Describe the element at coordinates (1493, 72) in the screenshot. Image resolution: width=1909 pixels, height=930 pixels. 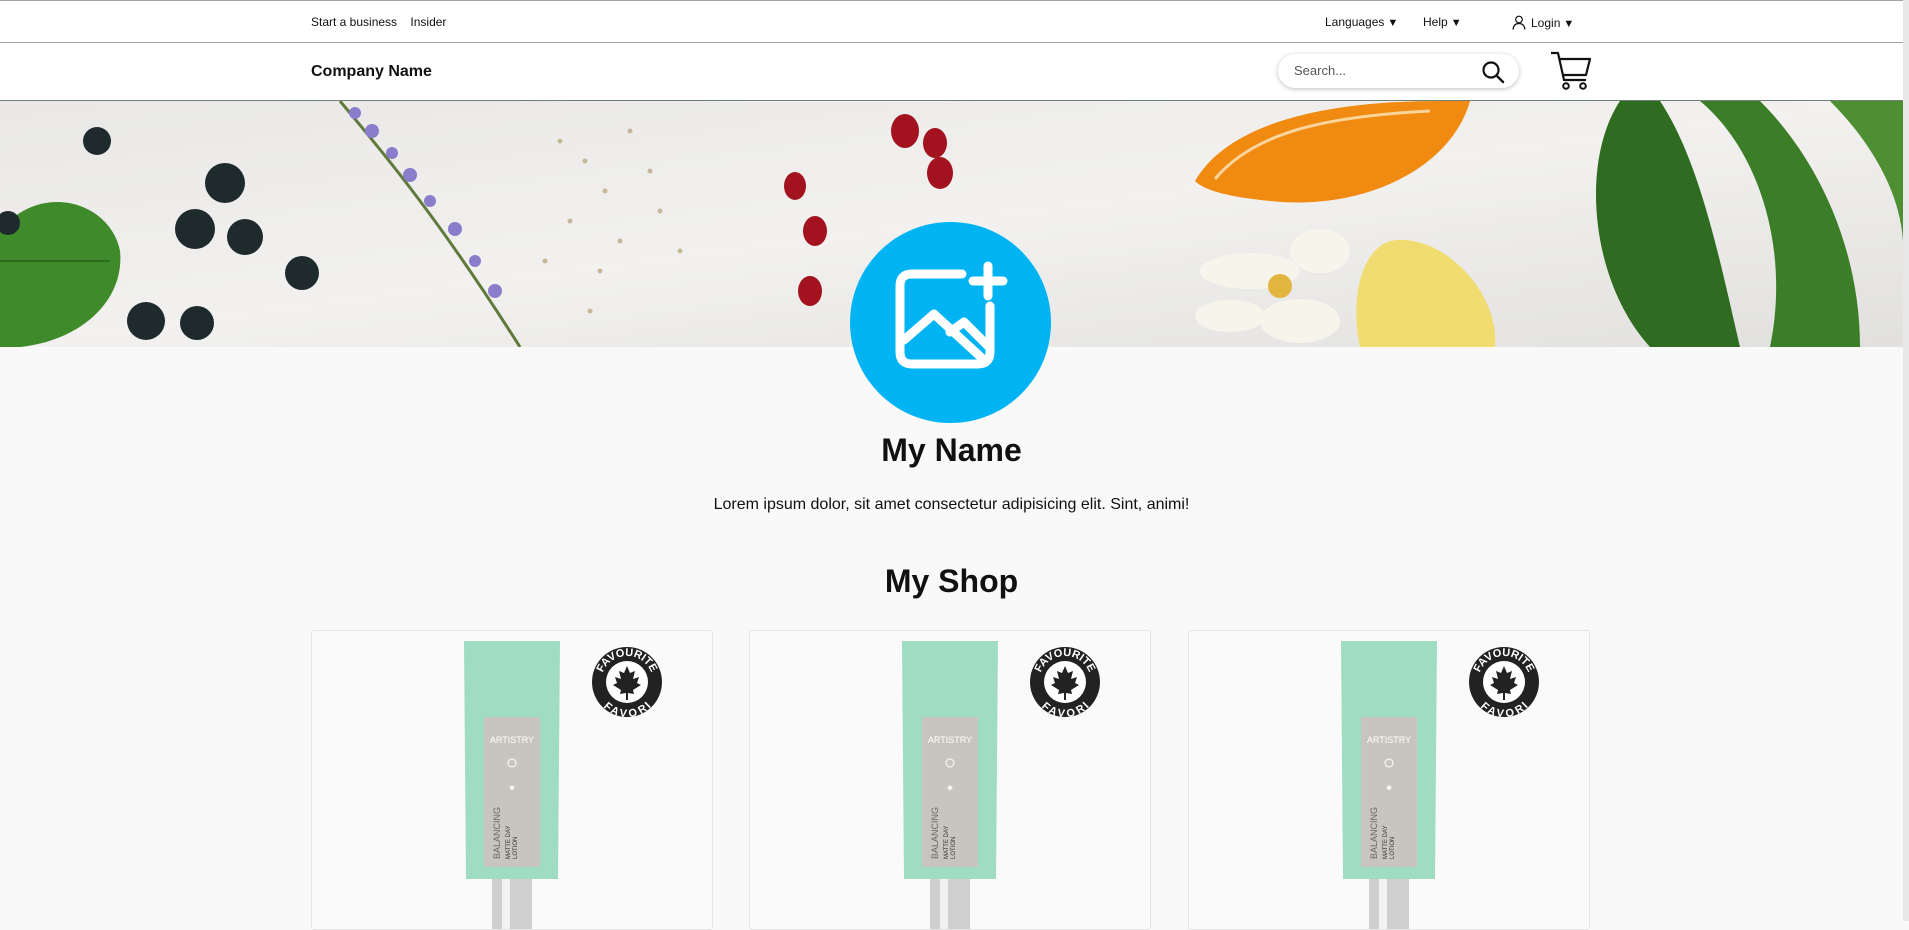
I see `search-icon` at that location.